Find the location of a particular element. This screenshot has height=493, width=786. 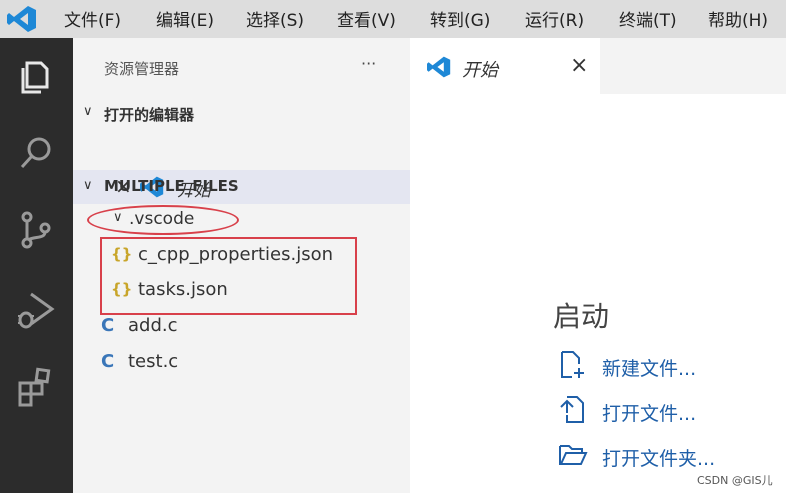

folder-header: MULTIPLE_FILES is located at coordinates (171, 186).